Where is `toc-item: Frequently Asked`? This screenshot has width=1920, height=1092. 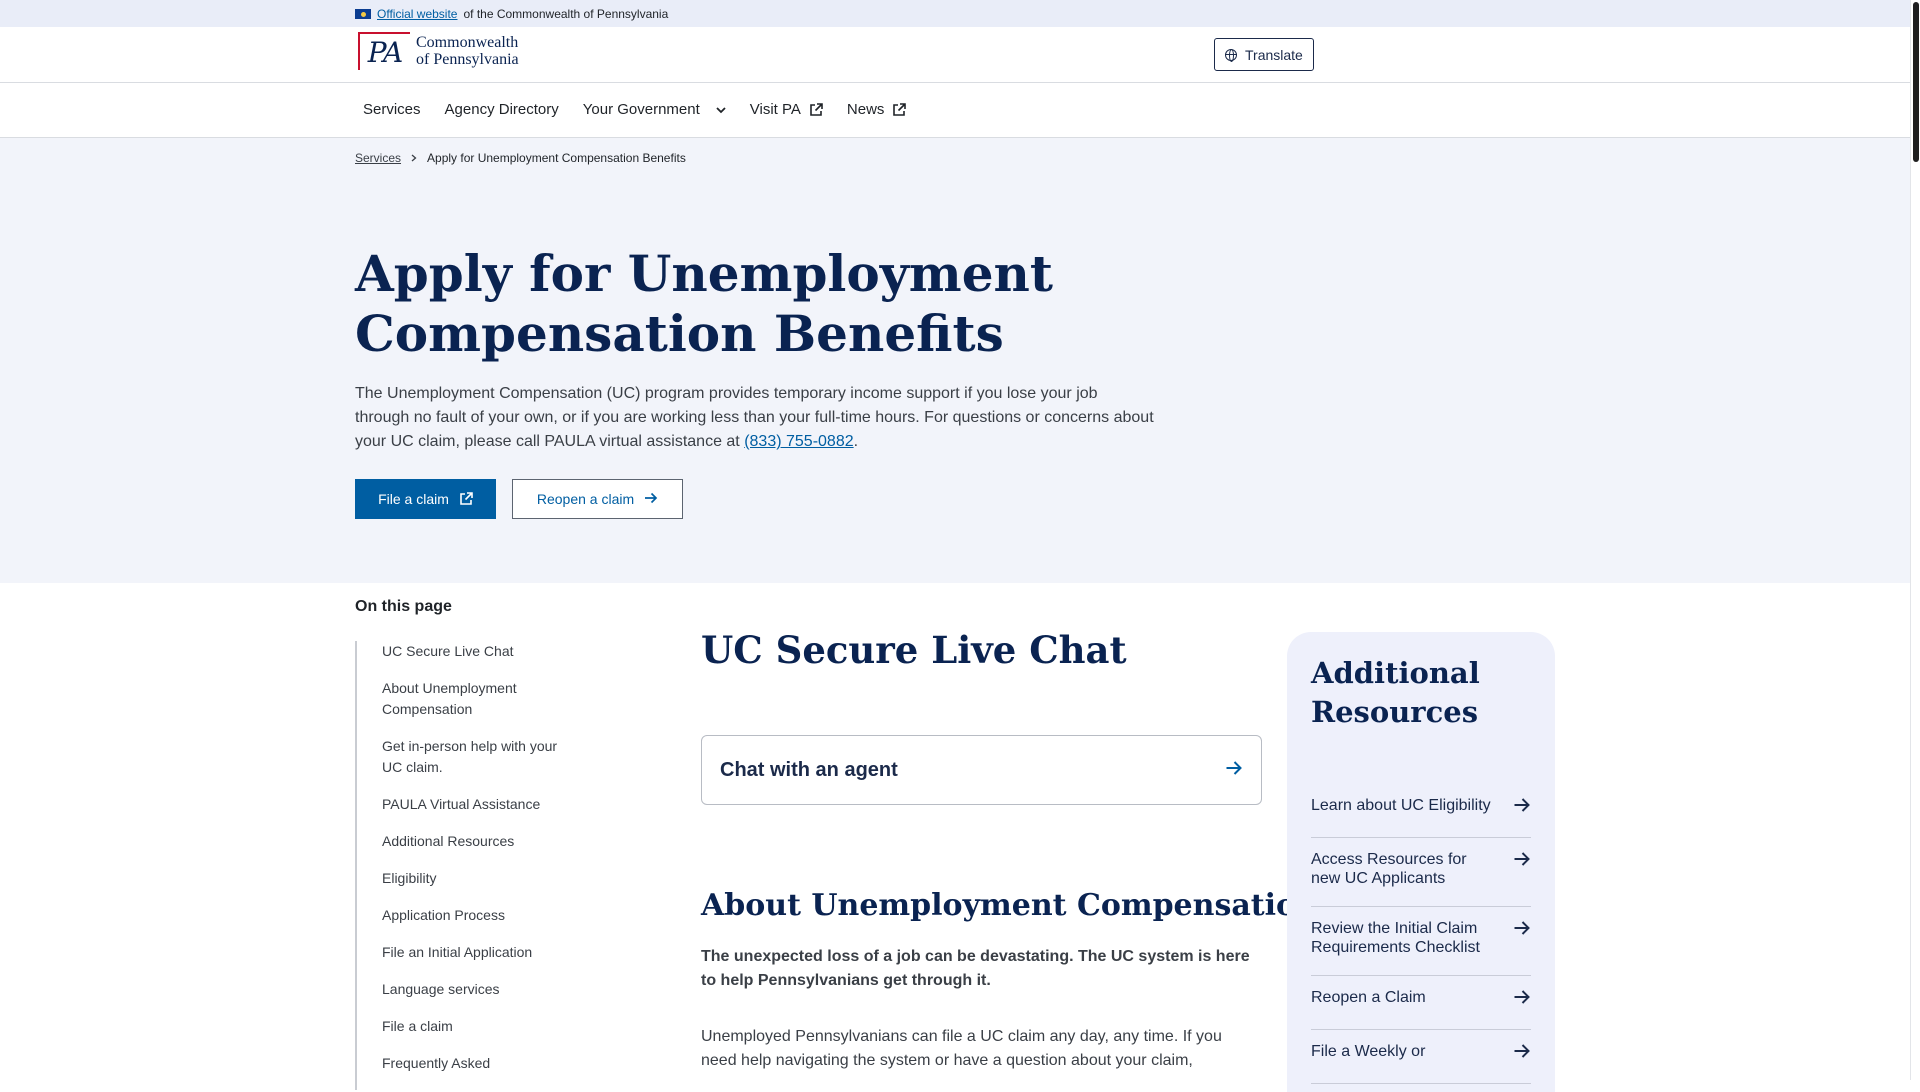
toc-item: Frequently Asked is located at coordinates (478, 1063).